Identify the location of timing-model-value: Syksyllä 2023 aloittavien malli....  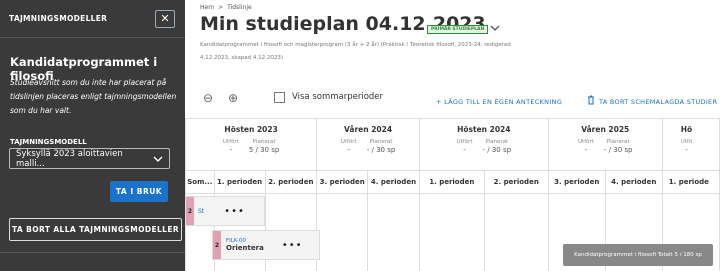
(69, 158).